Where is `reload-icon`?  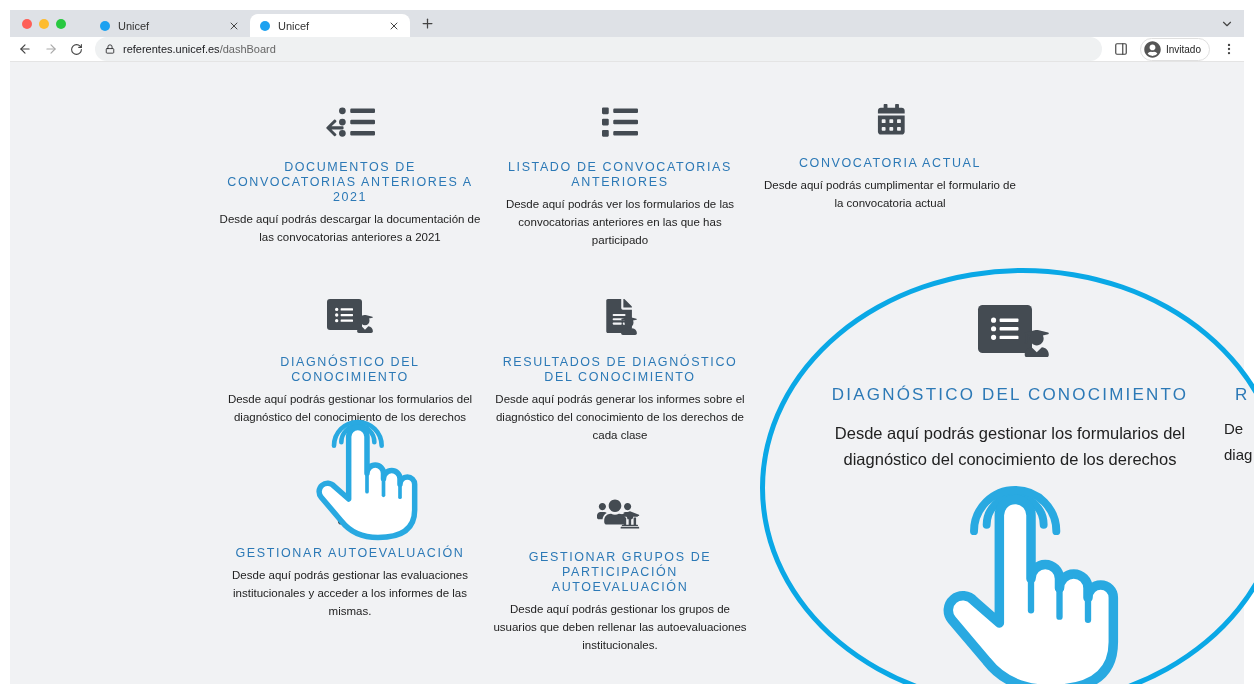 reload-icon is located at coordinates (76, 49).